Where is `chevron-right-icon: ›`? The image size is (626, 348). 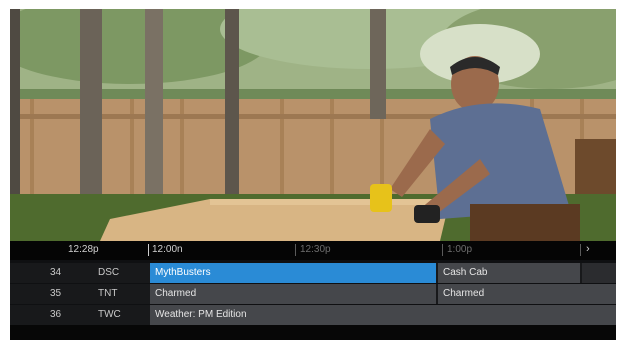 chevron-right-icon: › is located at coordinates (588, 249).